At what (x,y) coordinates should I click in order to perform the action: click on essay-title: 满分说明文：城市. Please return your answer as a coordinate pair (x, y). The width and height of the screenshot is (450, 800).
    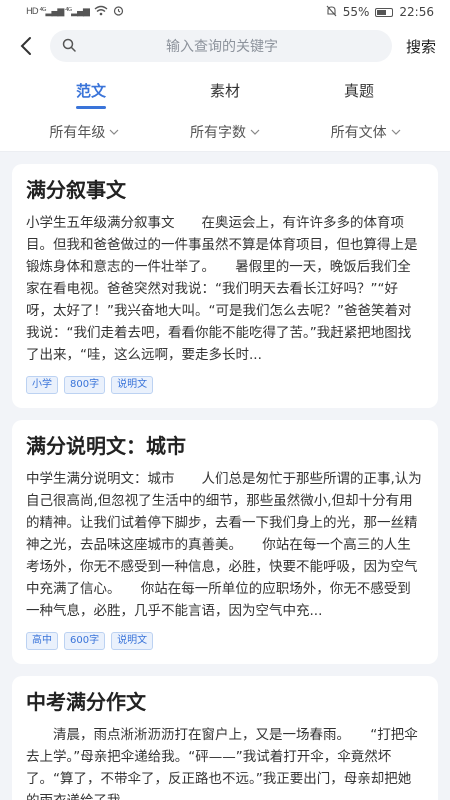
    Looking at the image, I should click on (106, 446).